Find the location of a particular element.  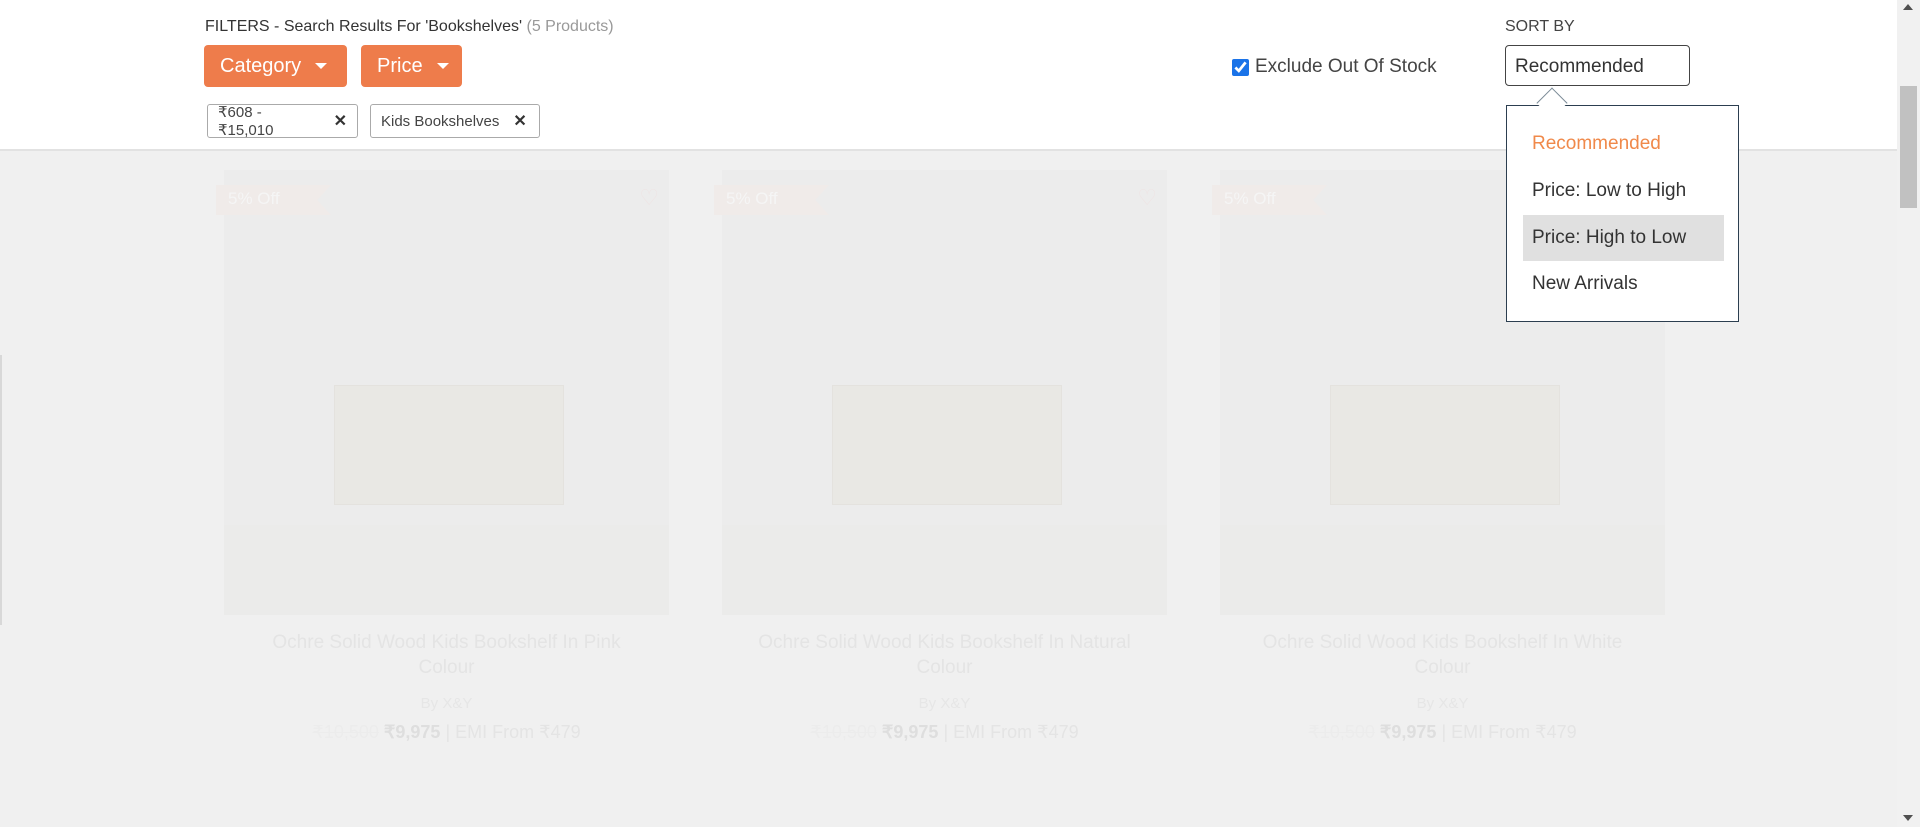

exclude-out-of-stock-checkbox is located at coordinates (1240, 67).